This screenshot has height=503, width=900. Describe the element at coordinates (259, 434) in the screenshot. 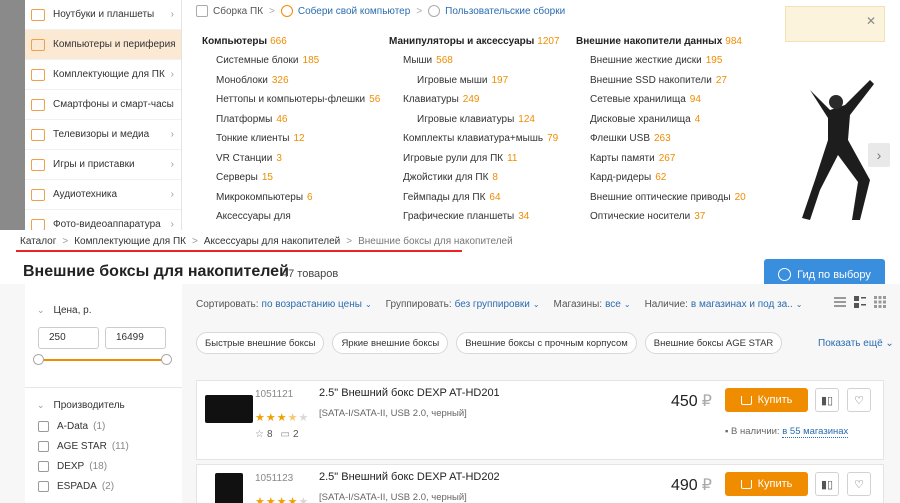

I see `star-outline-icon: ☆` at that location.